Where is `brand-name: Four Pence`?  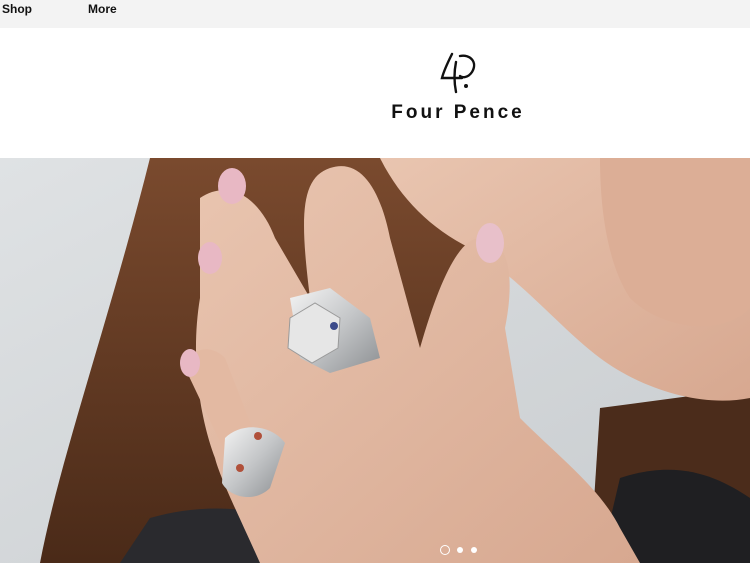 brand-name: Four Pence is located at coordinates (458, 113).